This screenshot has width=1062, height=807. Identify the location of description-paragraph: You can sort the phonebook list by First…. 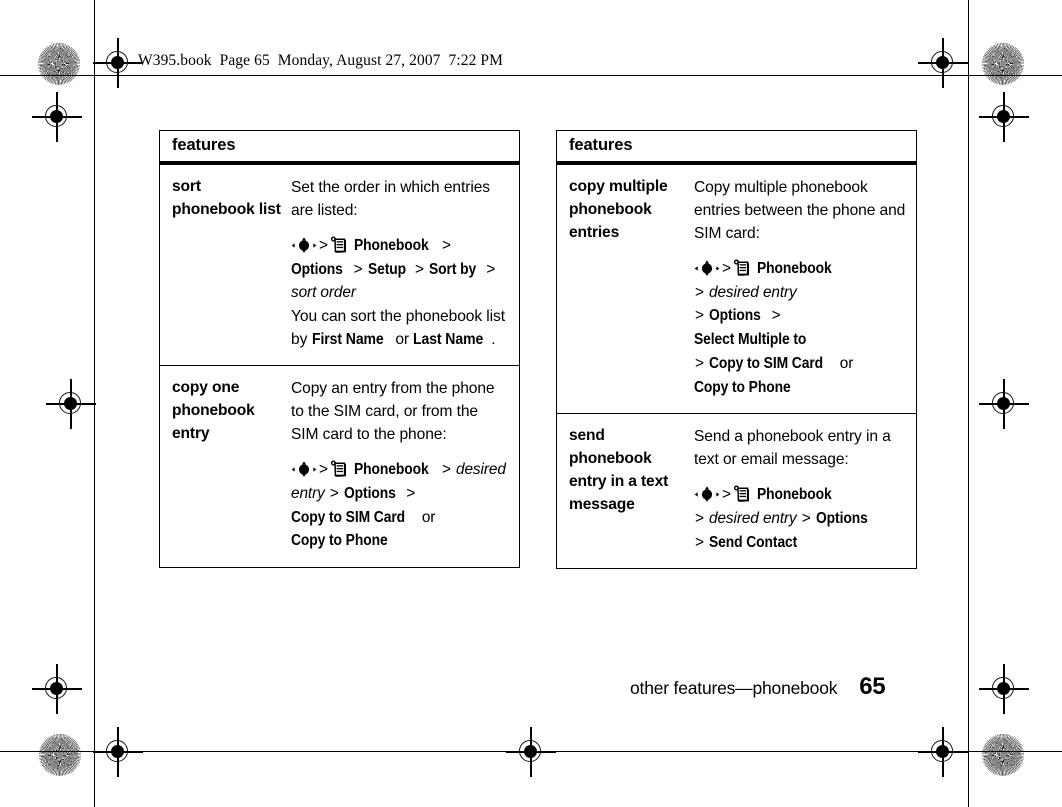
(400, 328).